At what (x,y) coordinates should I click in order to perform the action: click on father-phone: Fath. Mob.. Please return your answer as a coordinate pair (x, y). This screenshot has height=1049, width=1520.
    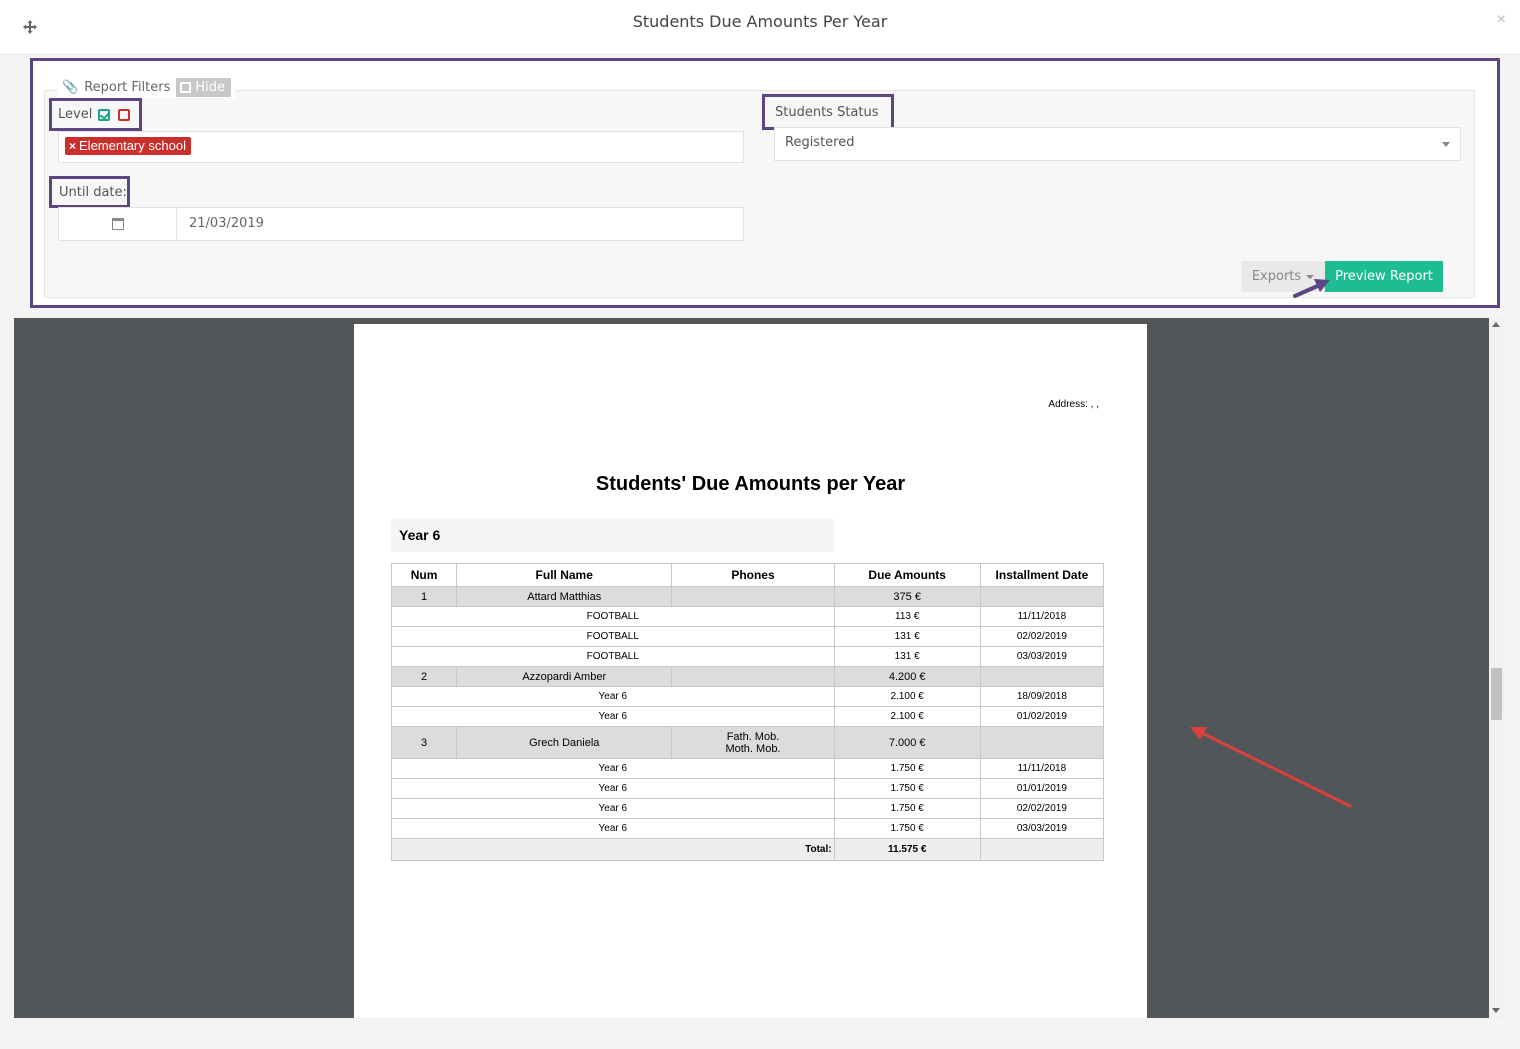
    Looking at the image, I should click on (753, 736).